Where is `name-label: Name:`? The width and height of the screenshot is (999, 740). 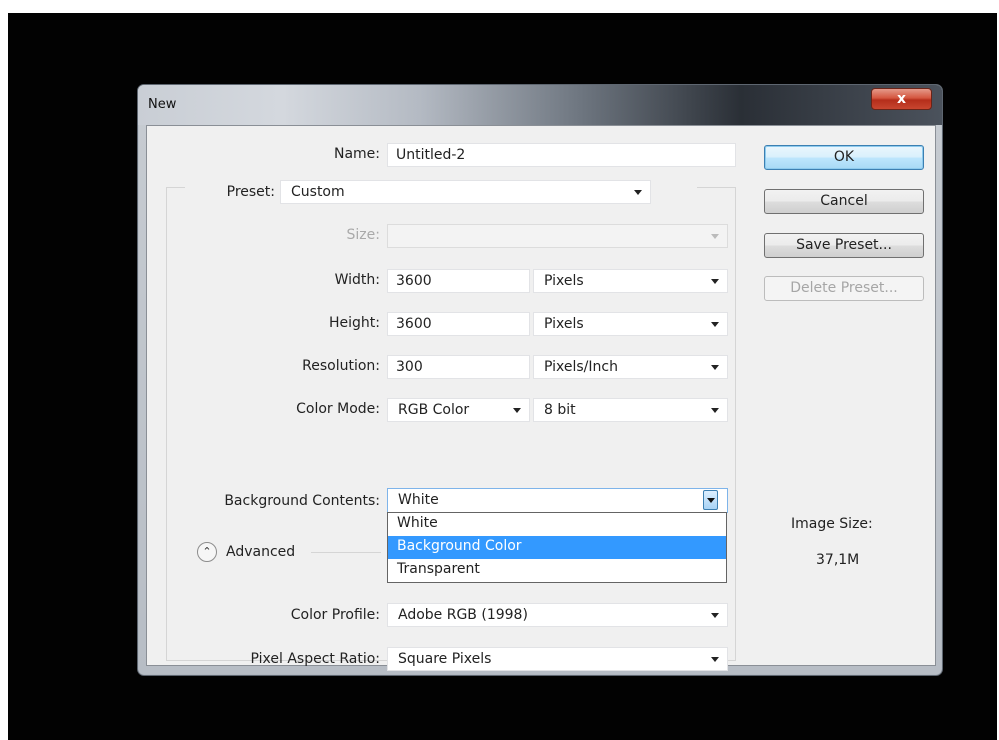 name-label: Name: is located at coordinates (356, 154).